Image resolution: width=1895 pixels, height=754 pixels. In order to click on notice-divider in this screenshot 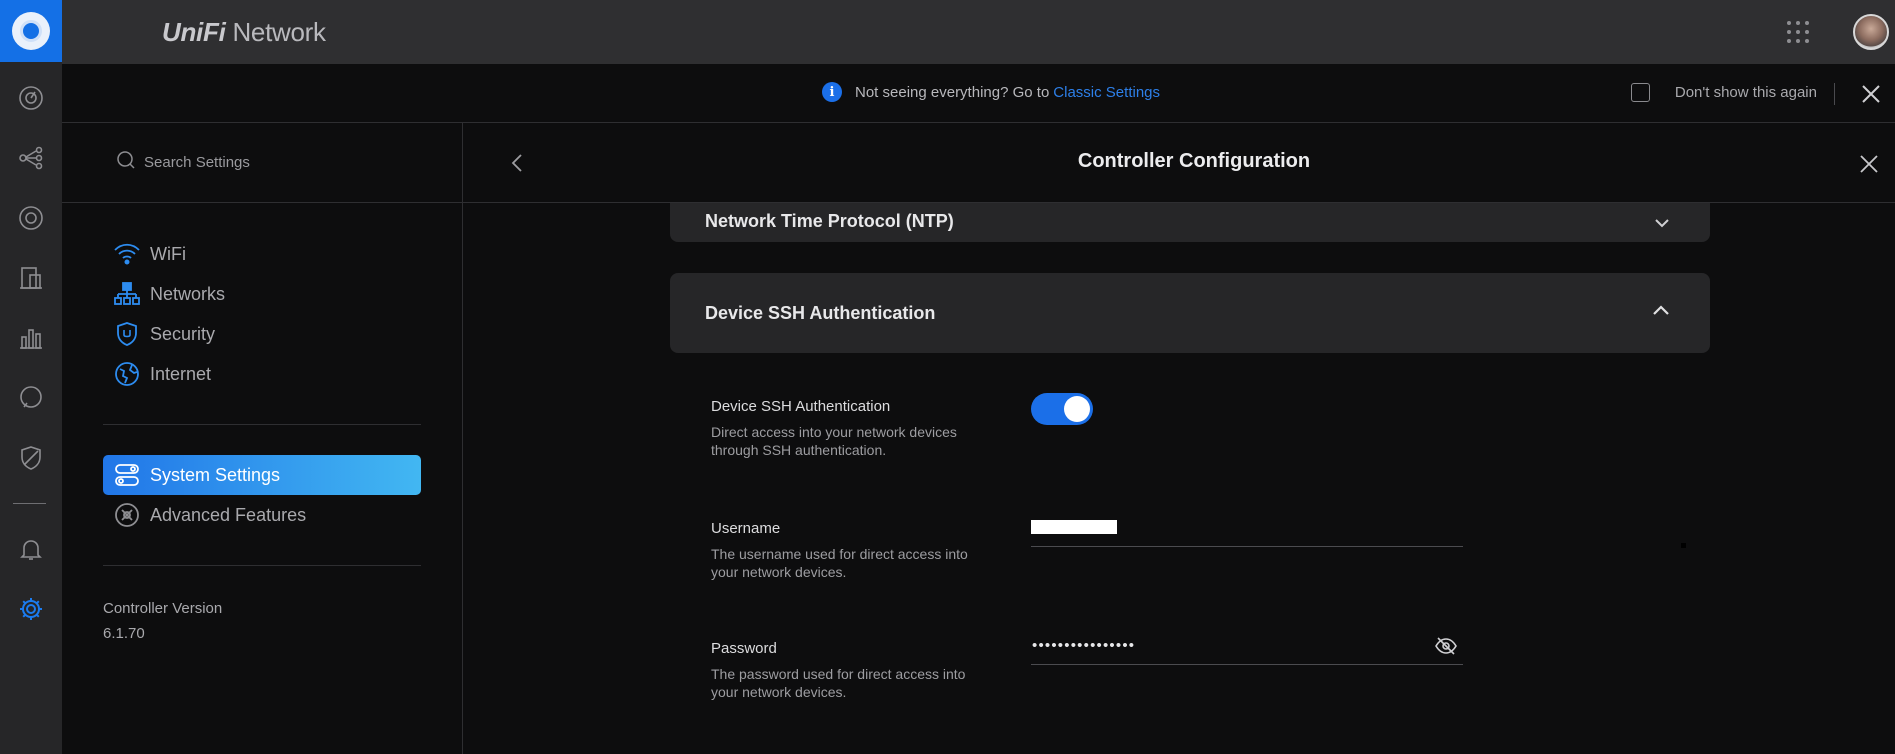, I will do `click(1834, 94)`.